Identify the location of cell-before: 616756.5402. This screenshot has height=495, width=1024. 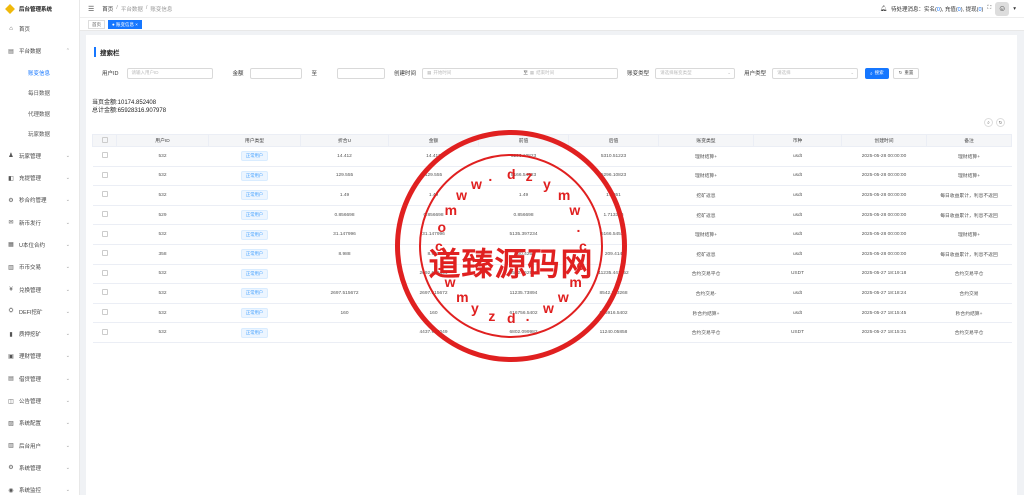
(523, 313).